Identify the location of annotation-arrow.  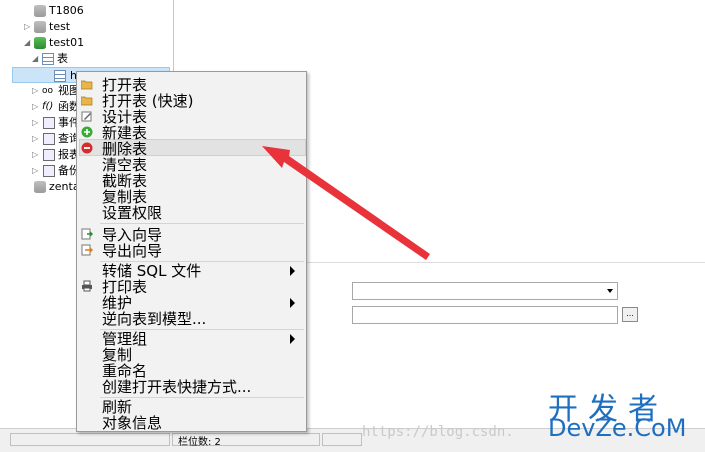
(346, 203).